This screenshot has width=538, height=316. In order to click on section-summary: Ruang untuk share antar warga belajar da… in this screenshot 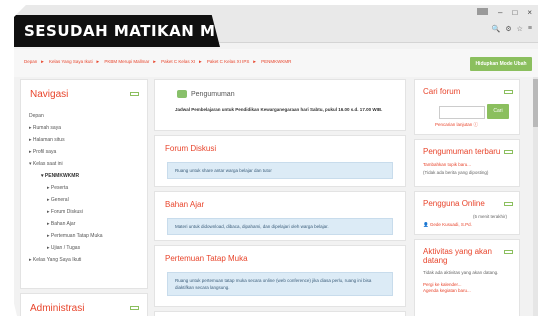, I will do `click(280, 170)`.